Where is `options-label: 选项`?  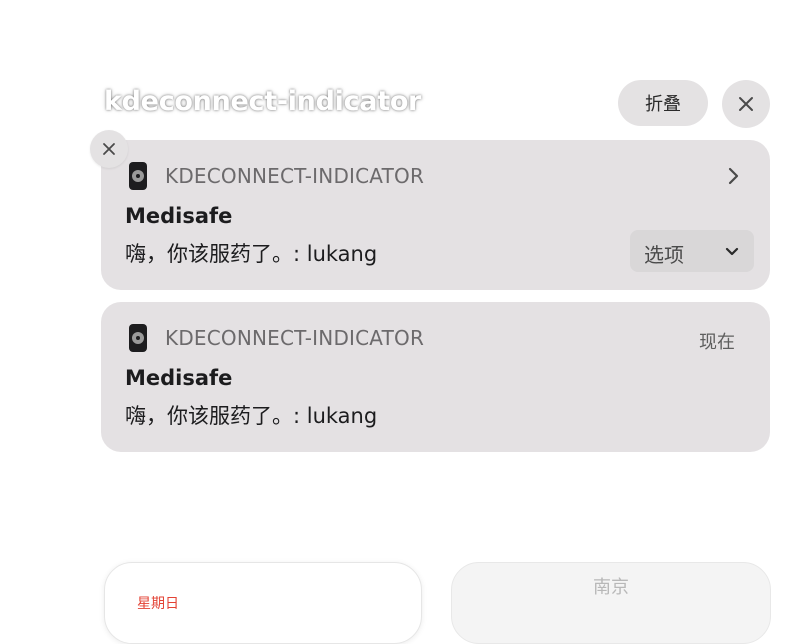 options-label: 选项 is located at coordinates (664, 255).